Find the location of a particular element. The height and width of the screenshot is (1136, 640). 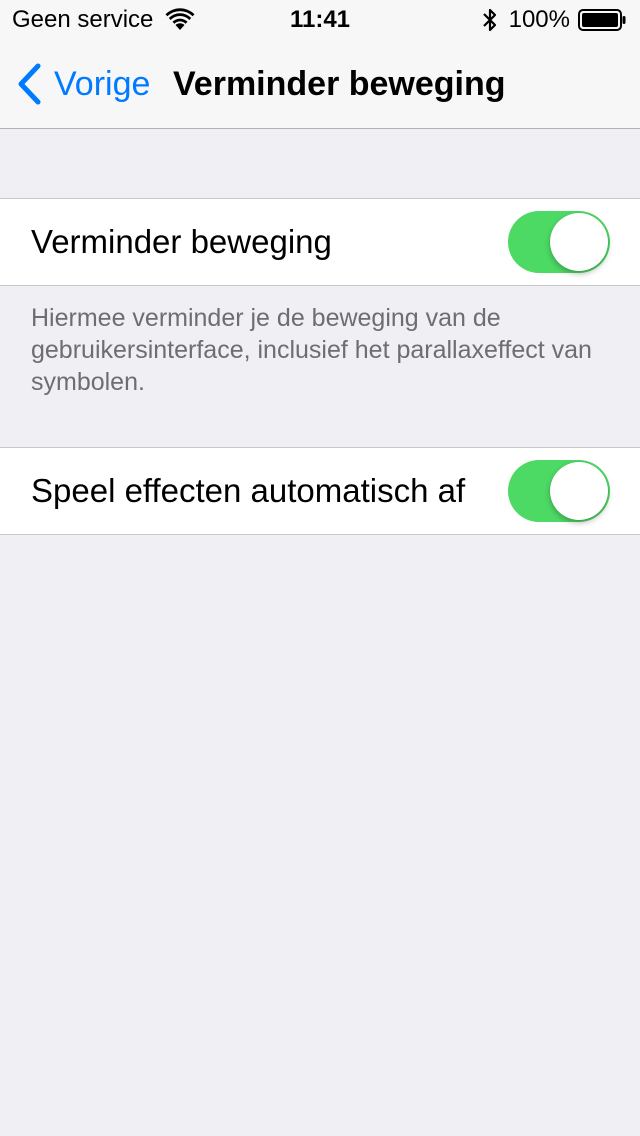

back-button-label: Vorige is located at coordinates (102, 83).